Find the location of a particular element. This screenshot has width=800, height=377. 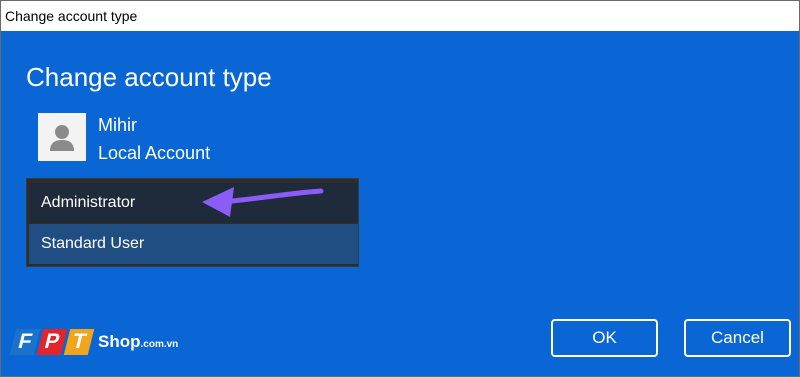

option-standard-user: Standard User is located at coordinates (193, 244).